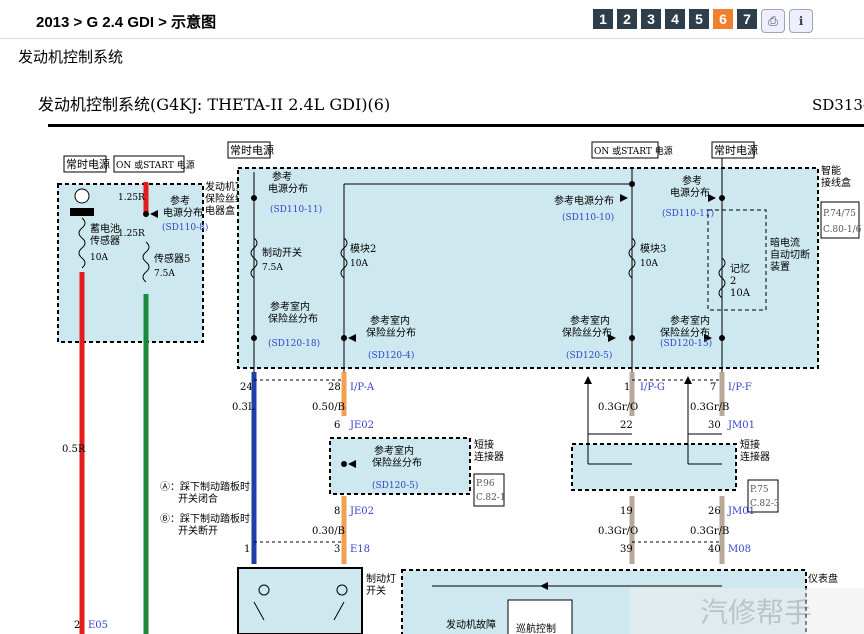 The width and height of the screenshot is (864, 634). What do you see at coordinates (334, 387) in the screenshot?
I see `svg-text: 28` at bounding box center [334, 387].